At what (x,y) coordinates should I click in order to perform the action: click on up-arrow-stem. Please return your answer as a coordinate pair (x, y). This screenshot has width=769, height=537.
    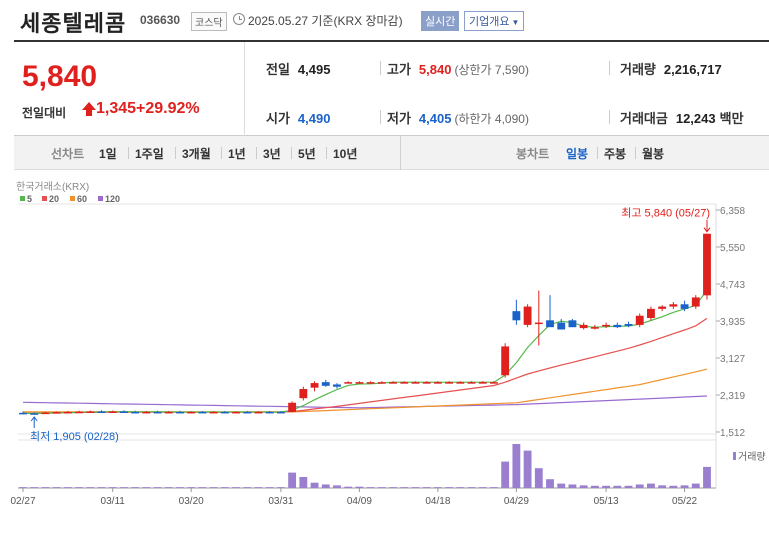
    Looking at the image, I should click on (89, 113).